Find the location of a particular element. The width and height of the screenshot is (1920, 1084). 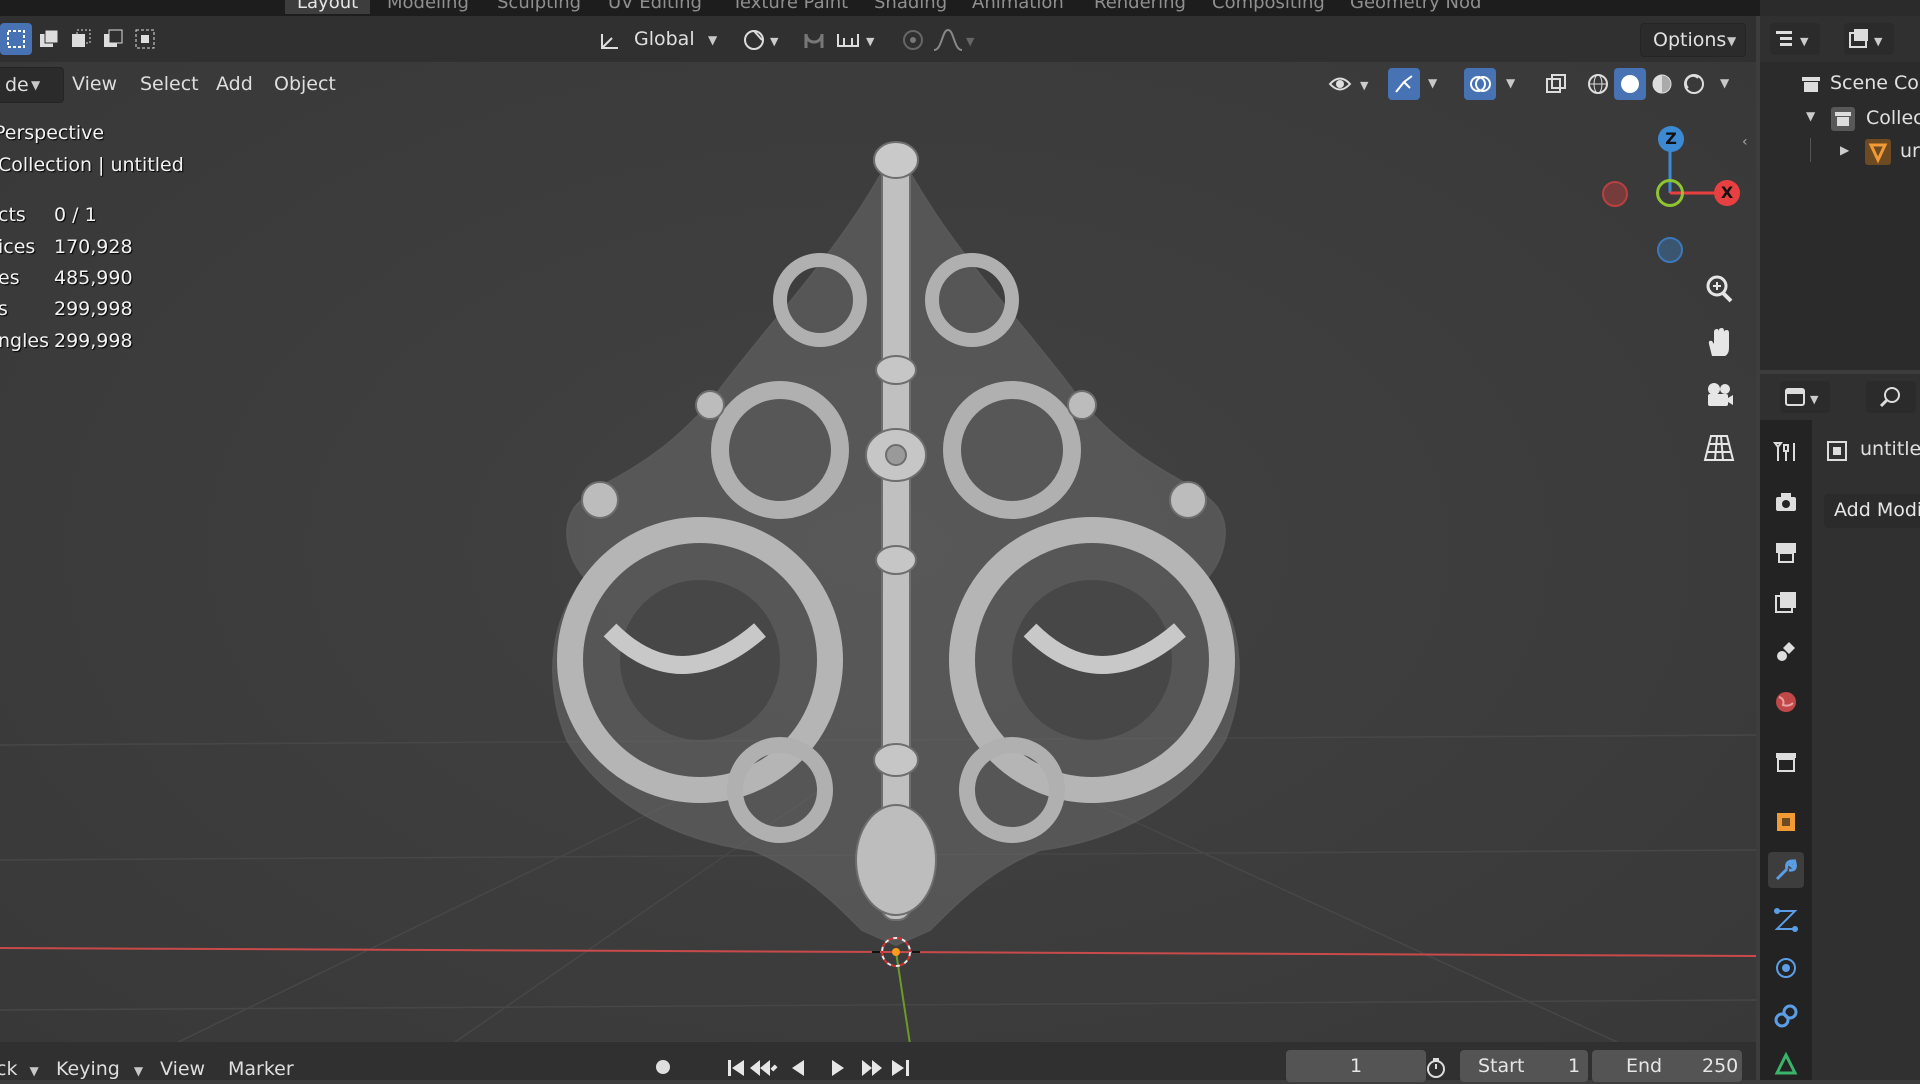

tab-shading: Shading is located at coordinates (910, 7).